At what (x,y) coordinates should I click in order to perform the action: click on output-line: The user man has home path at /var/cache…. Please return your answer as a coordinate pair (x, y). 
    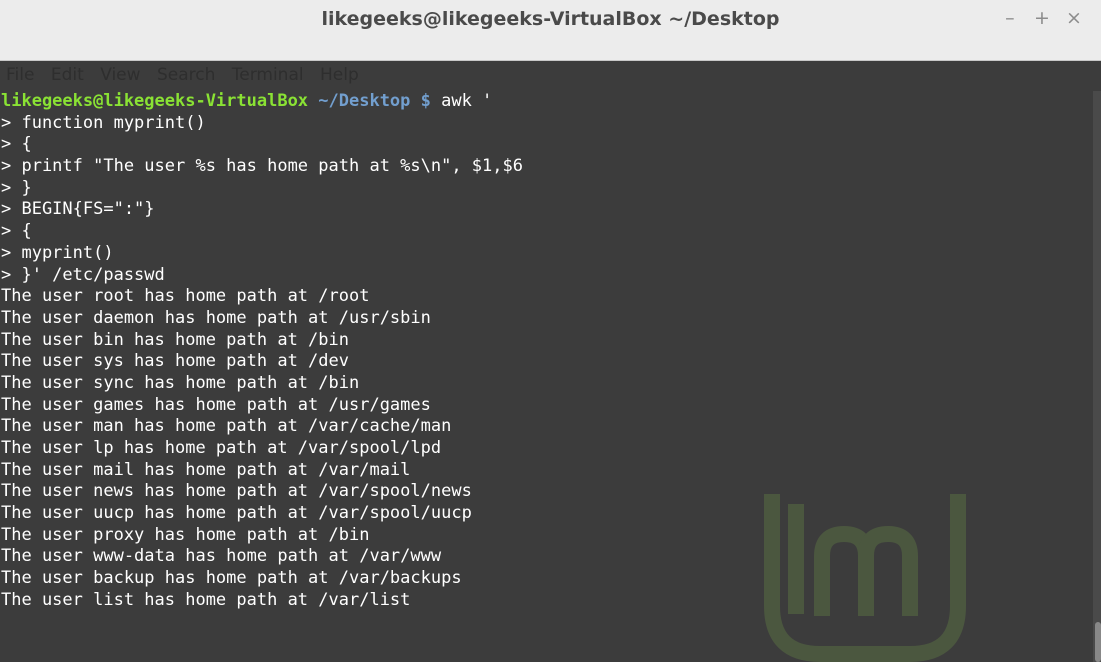
    Looking at the image, I should click on (226, 426).